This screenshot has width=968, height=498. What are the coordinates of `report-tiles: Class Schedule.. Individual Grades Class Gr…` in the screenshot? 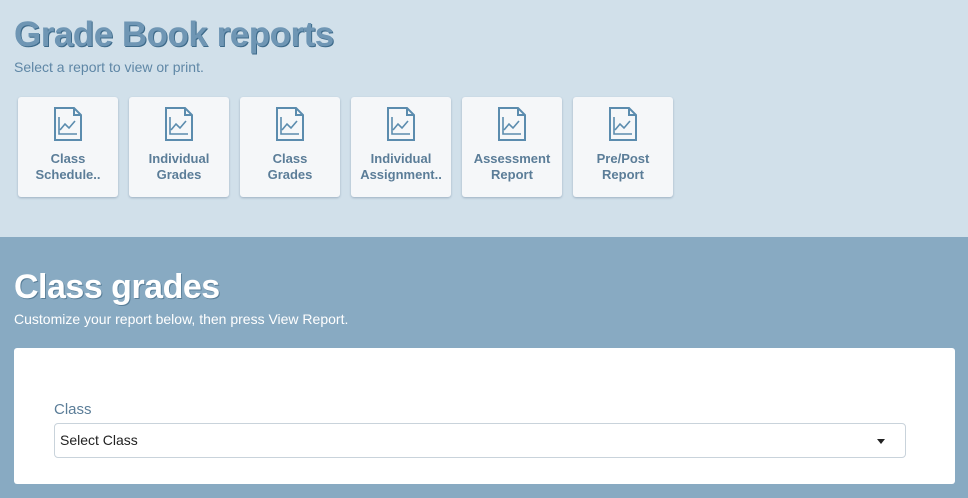 It's located at (345, 147).